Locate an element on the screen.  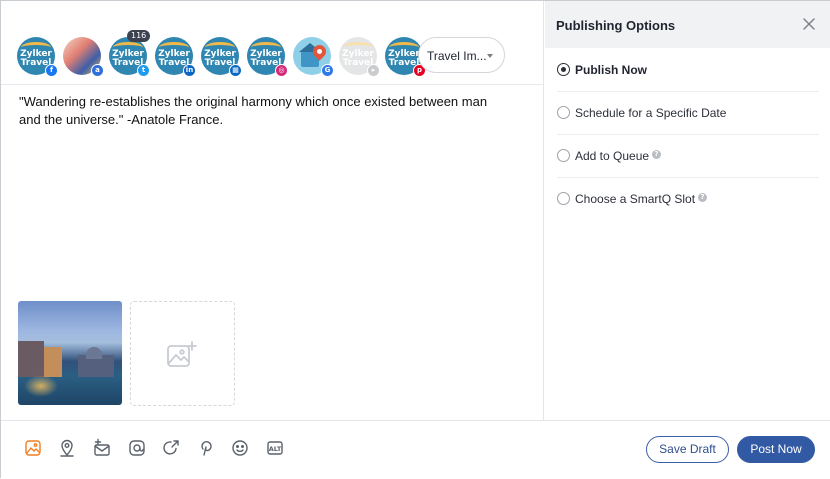
publish-option: Add to Queue? is located at coordinates (688, 156).